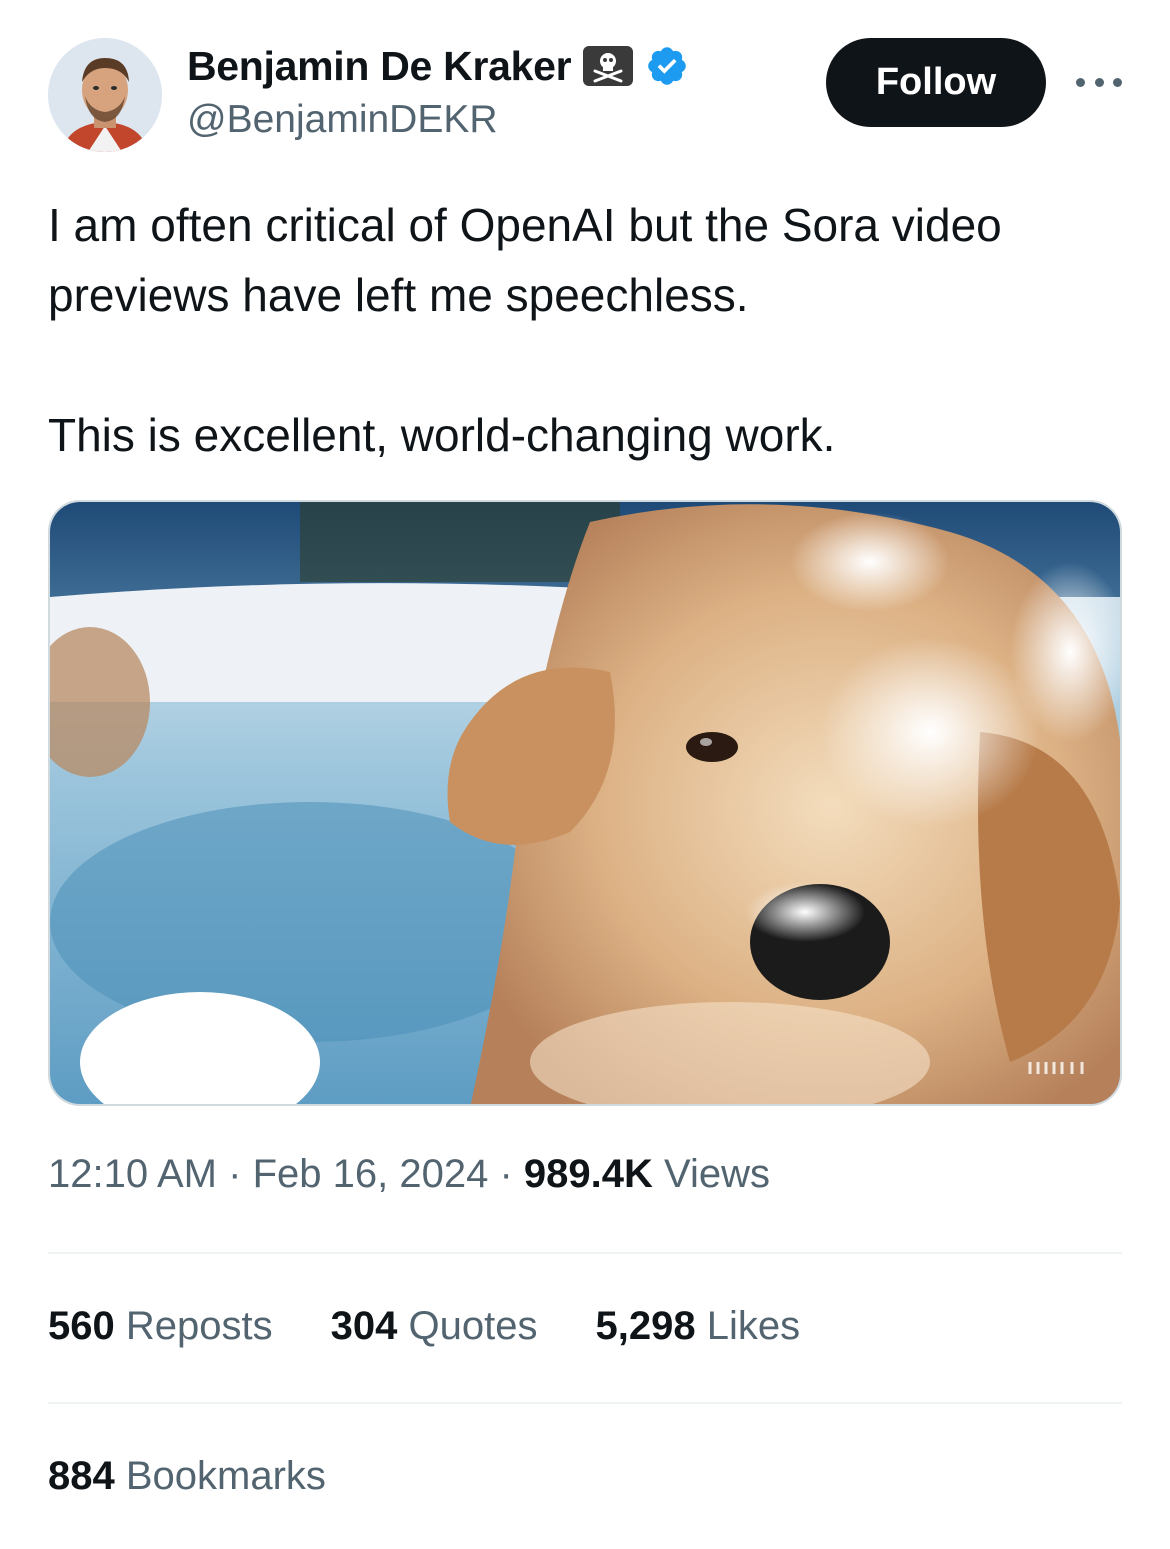 This screenshot has width=1170, height=1549. What do you see at coordinates (132, 1174) in the screenshot?
I see `tweet-time: 12:10 AM` at bounding box center [132, 1174].